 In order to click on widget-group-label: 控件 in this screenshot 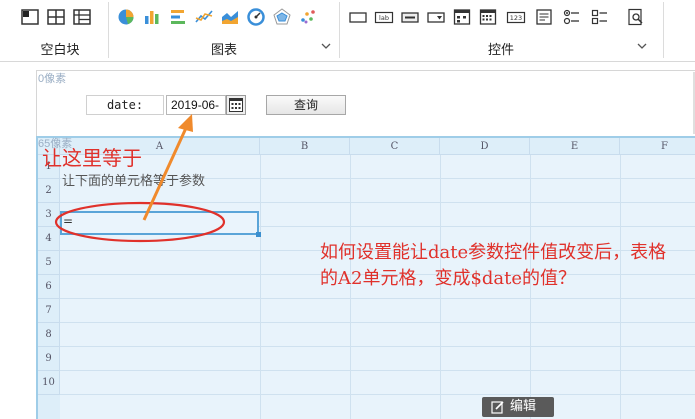, I will do `click(500, 50)`.